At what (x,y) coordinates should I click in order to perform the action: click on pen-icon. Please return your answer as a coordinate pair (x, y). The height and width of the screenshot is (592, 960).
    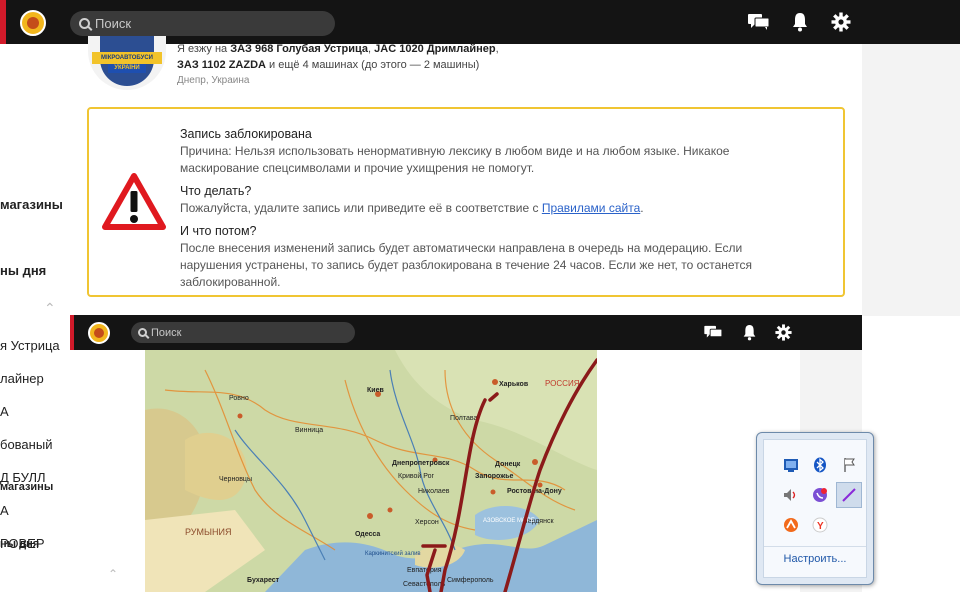
    Looking at the image, I should click on (849, 495).